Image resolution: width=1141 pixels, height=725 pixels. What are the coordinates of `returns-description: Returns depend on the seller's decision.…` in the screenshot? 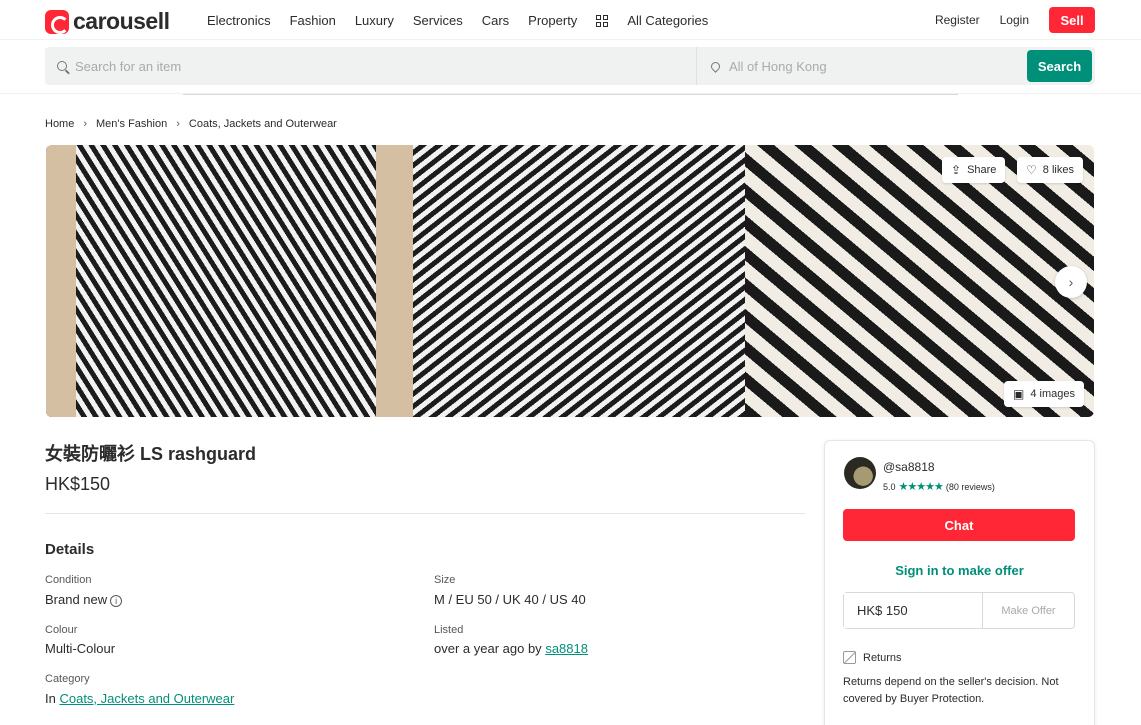 It's located at (951, 690).